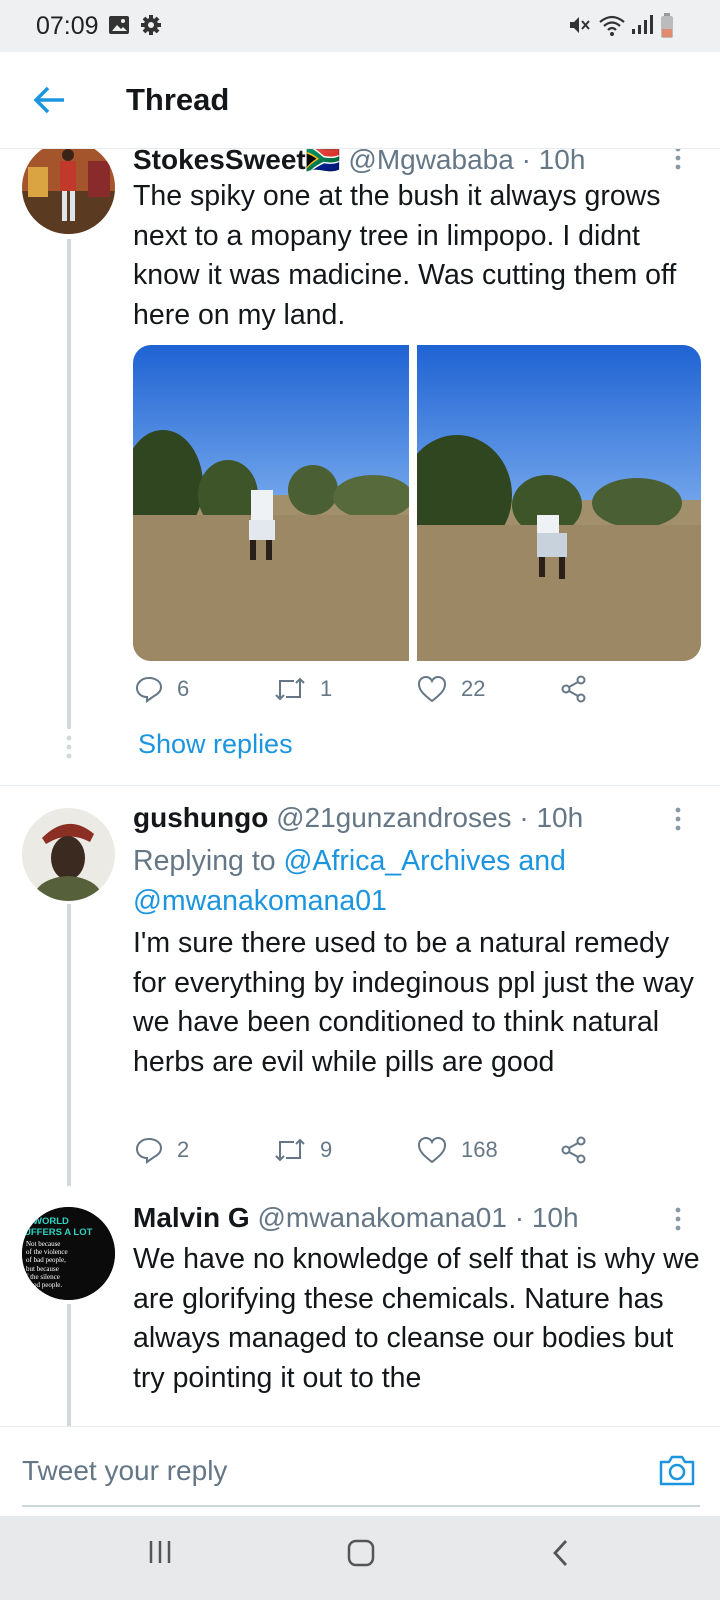  I want to click on tweet-actions: 2 9 168, so click(395, 1156).